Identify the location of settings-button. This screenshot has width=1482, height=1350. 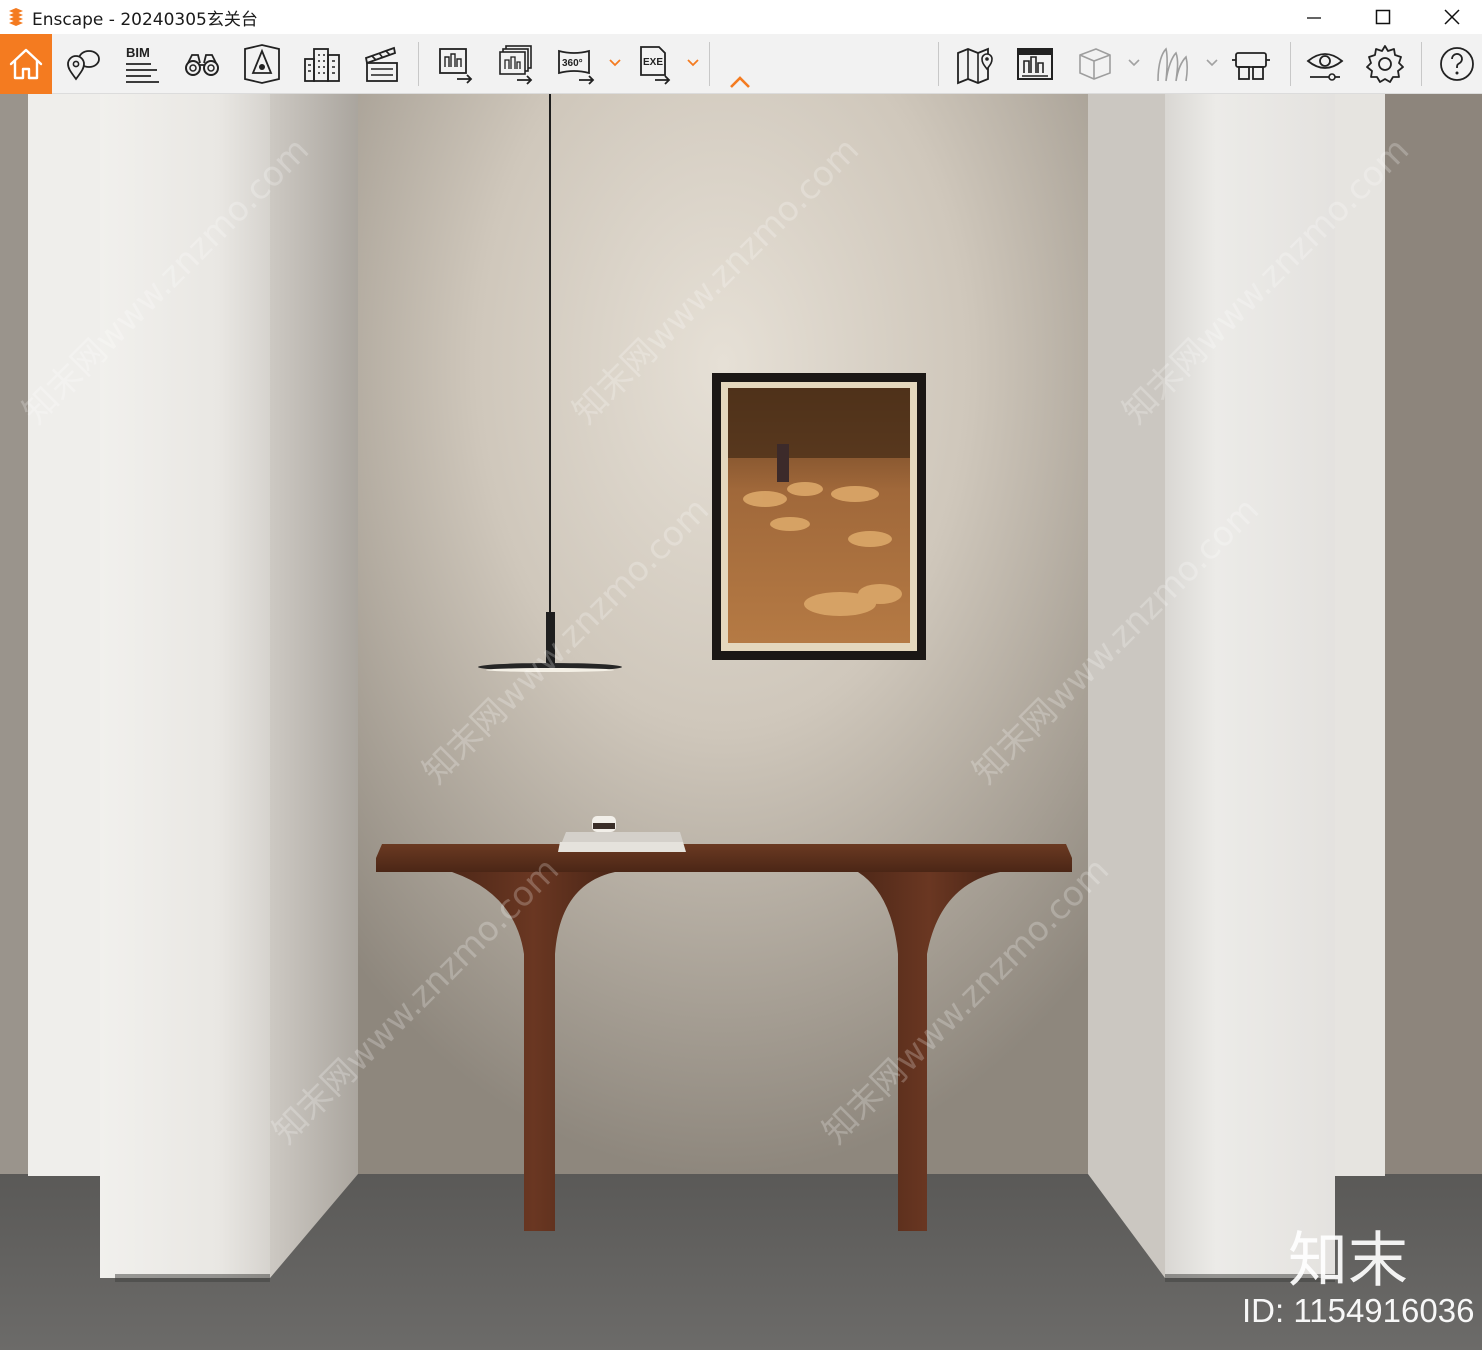
(1385, 64).